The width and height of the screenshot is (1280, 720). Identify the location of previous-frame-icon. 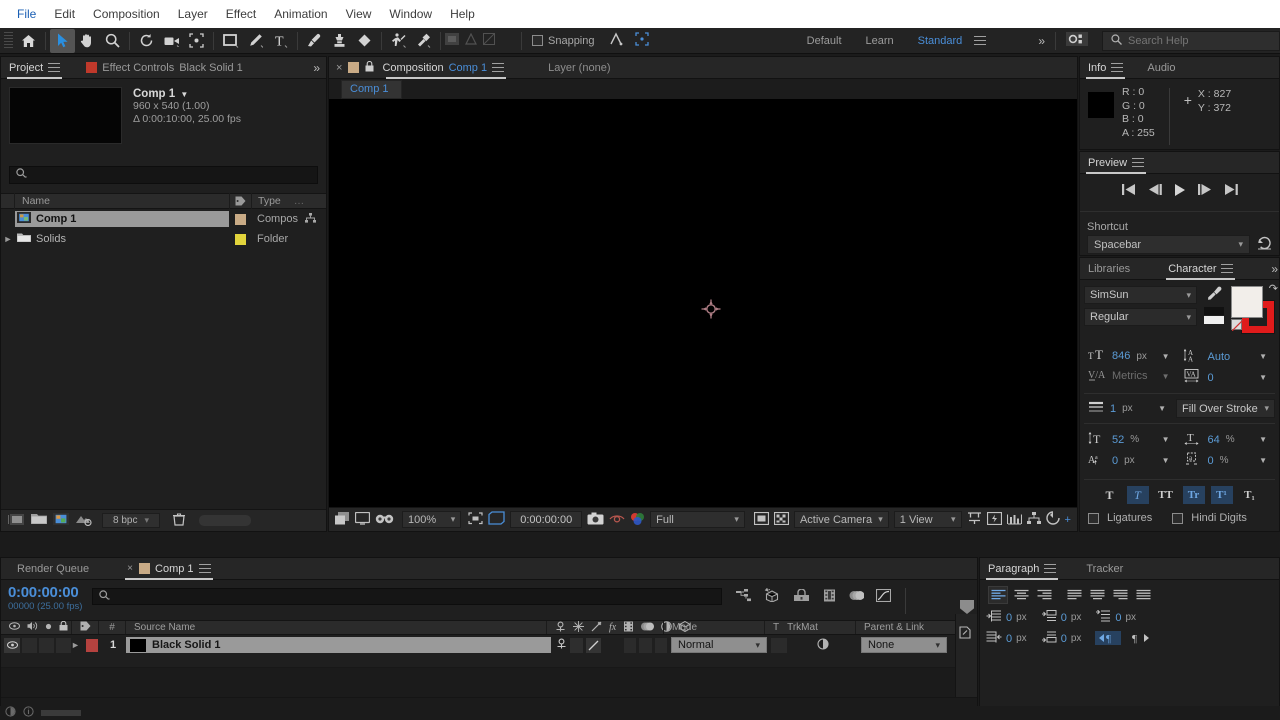
(1155, 191).